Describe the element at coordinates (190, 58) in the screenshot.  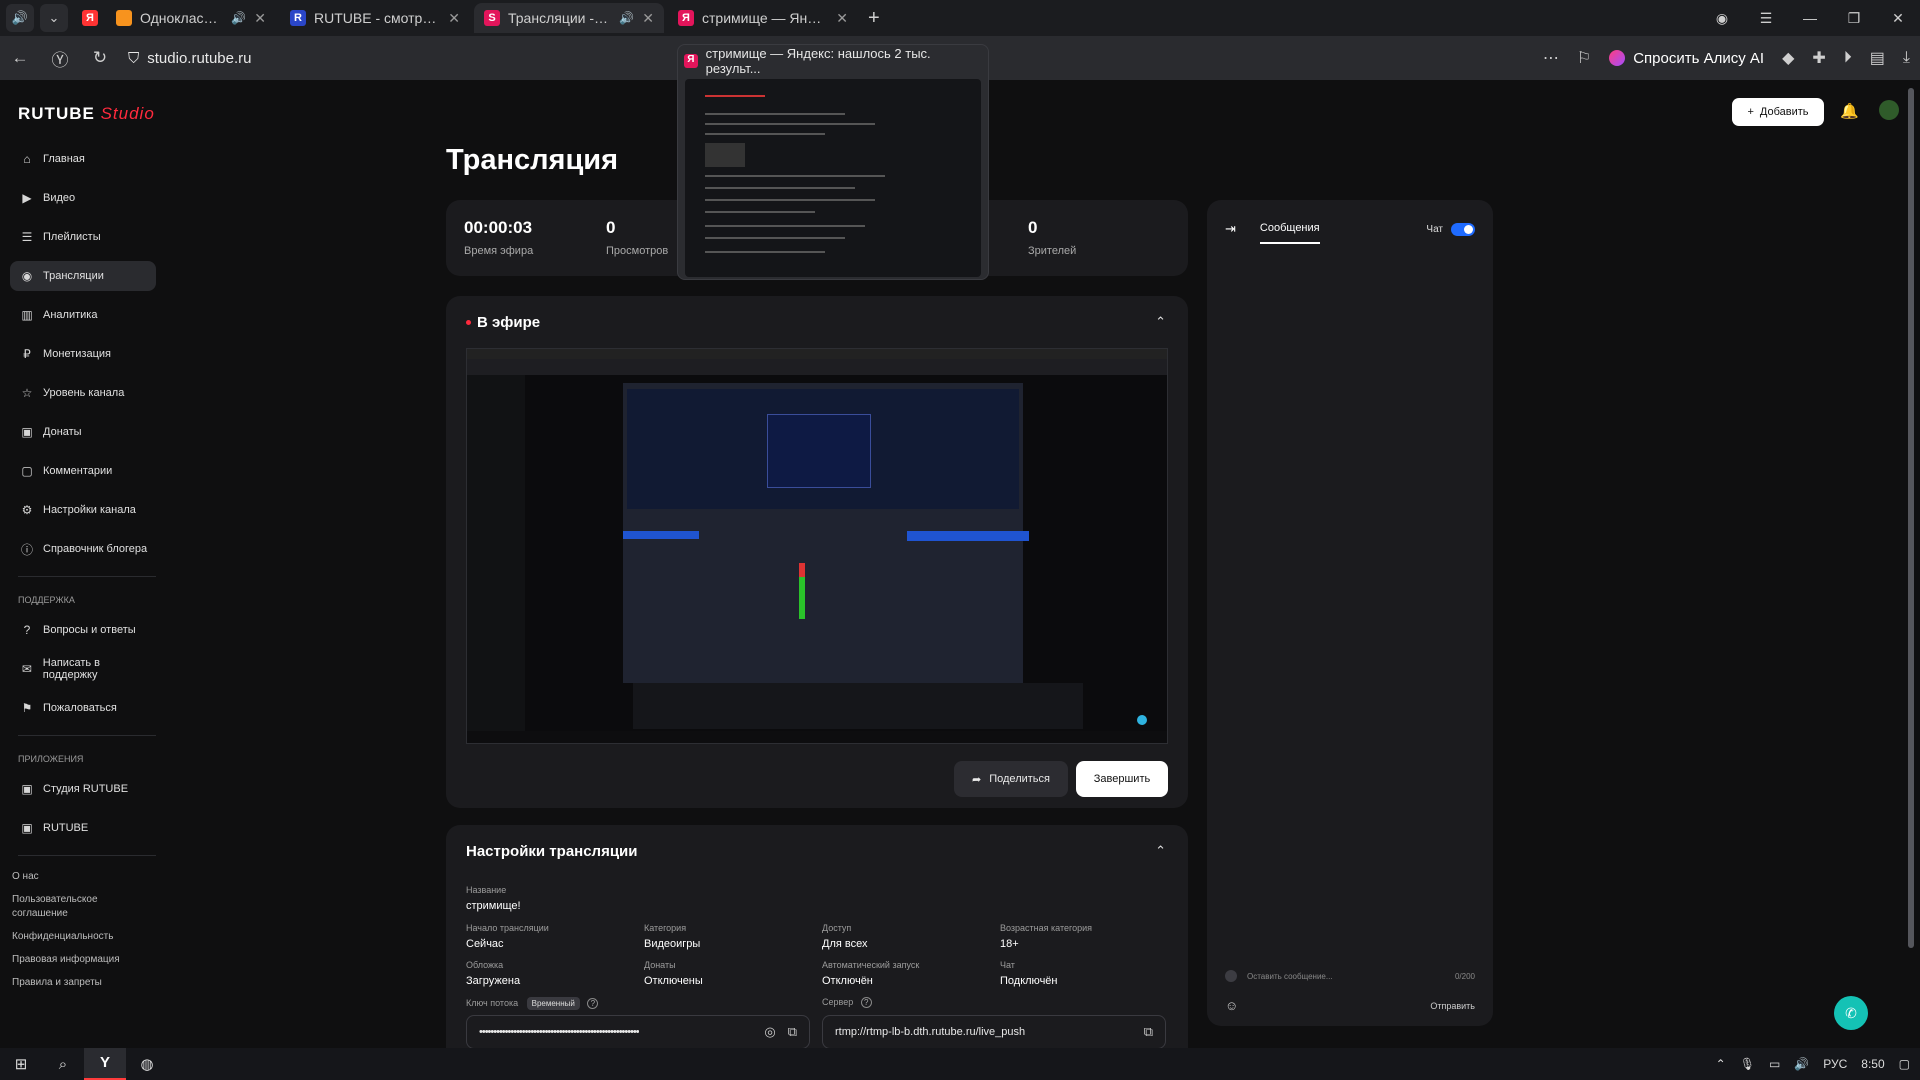
I see `url-field: ⛉ studio.rutube.ru` at that location.